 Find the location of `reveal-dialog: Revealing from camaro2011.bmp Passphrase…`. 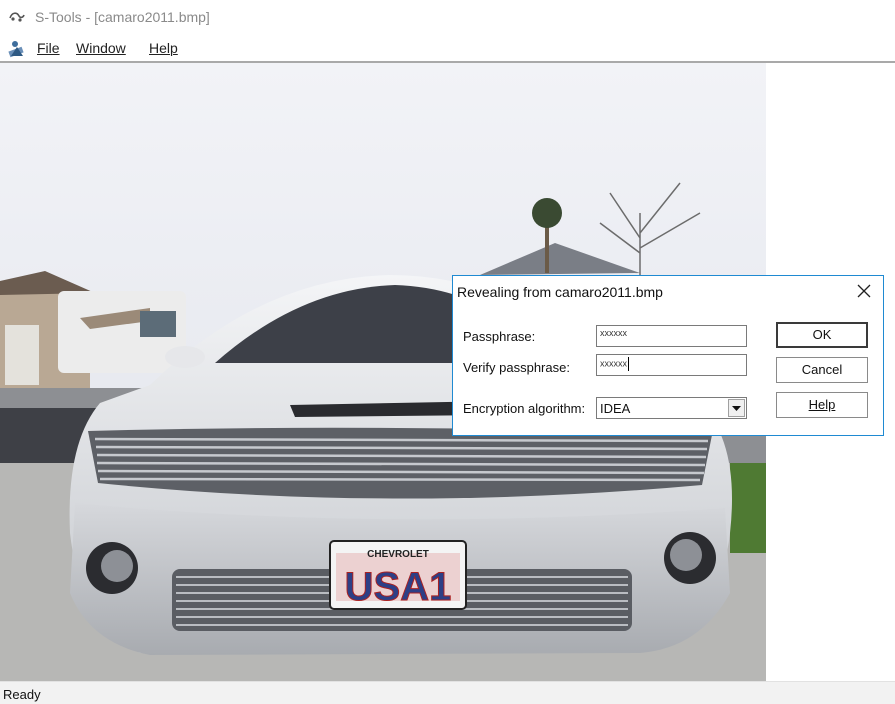

reveal-dialog: Revealing from camaro2011.bmp Passphrase… is located at coordinates (668, 355).